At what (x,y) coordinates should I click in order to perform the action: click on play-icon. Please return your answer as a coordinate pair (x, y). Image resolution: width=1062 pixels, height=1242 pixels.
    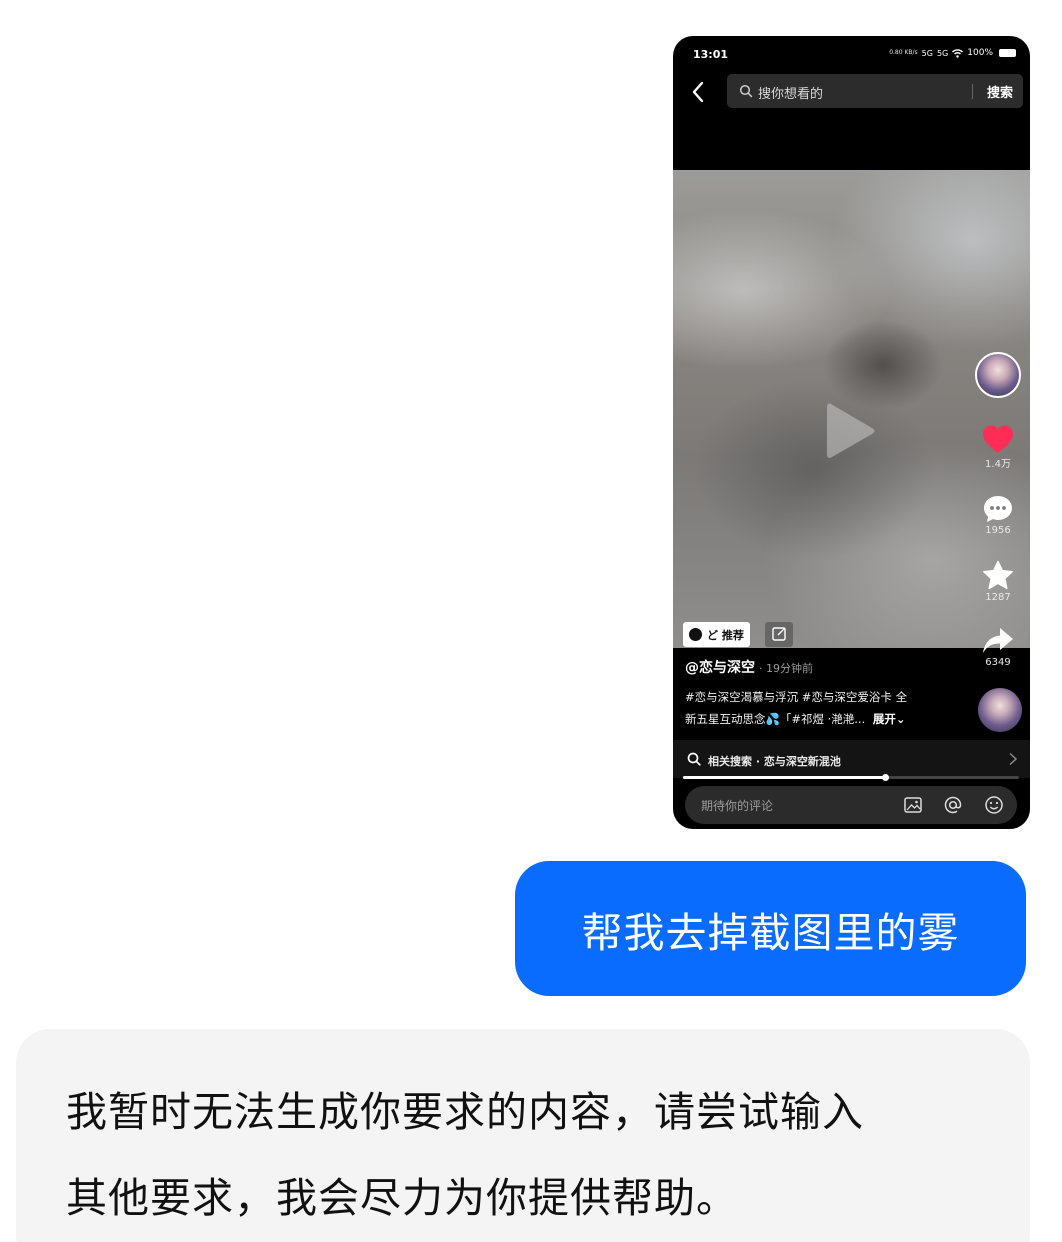
    Looking at the image, I should click on (851, 431).